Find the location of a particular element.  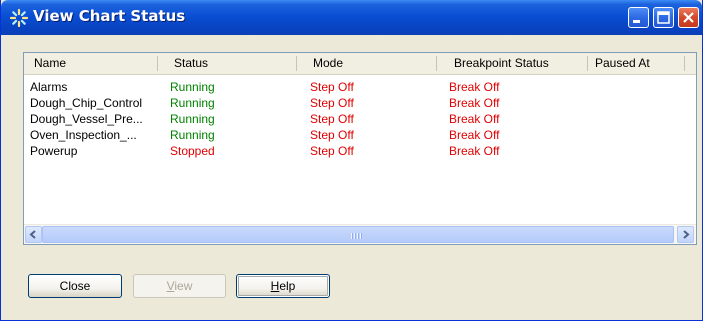

horizontal-scrollbar is located at coordinates (360, 234).